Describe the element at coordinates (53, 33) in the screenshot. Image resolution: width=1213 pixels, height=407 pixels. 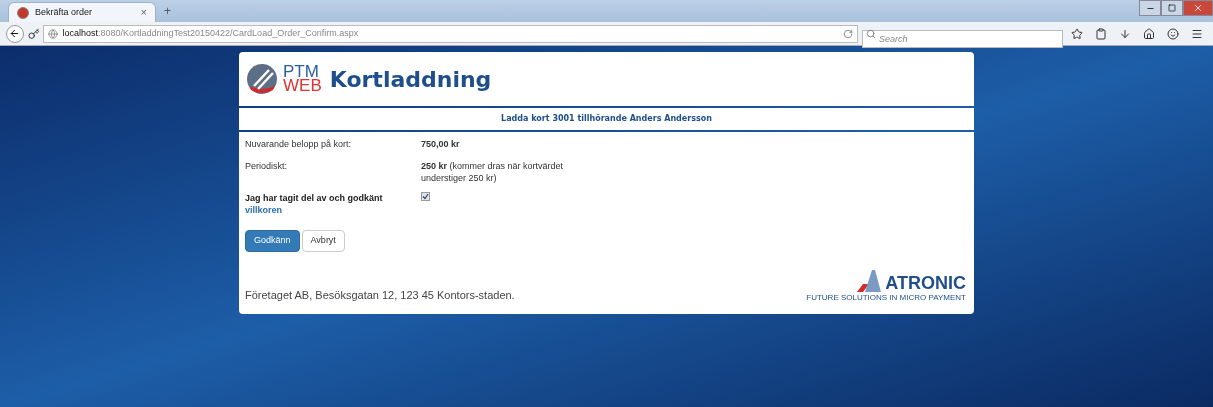
I see `globe-icon` at that location.